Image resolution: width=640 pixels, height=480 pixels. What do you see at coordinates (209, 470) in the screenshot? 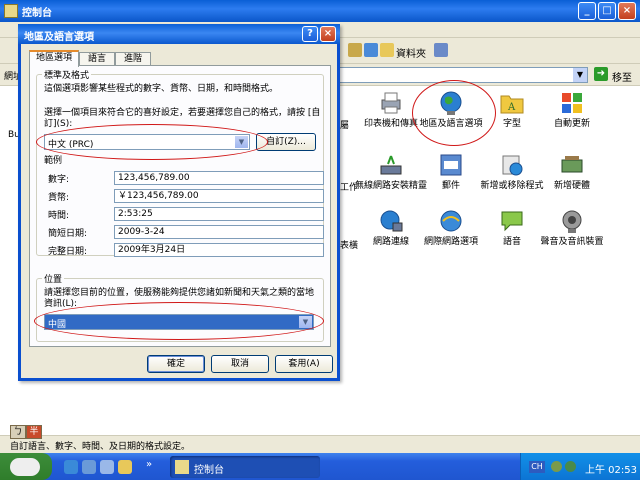
I see `taskbar-button-label: 控制台` at bounding box center [209, 470].